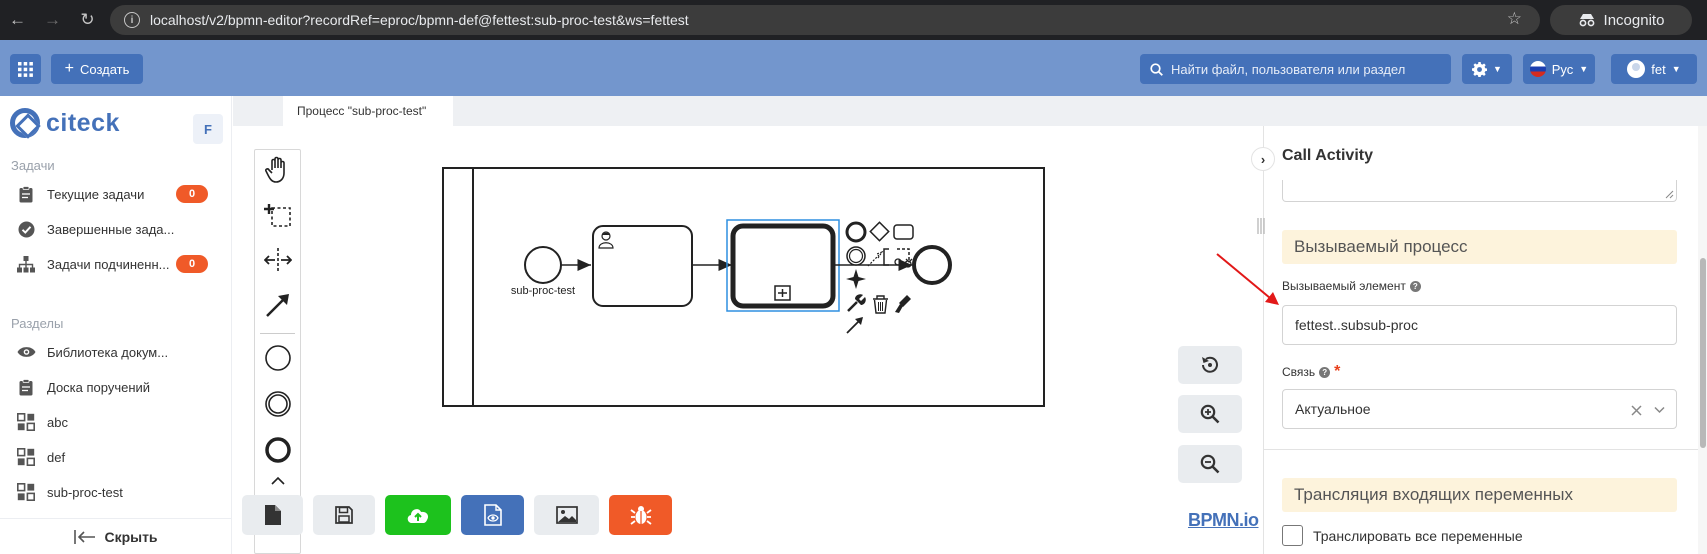 The image size is (1707, 554). I want to click on workspace-badge: F, so click(208, 129).